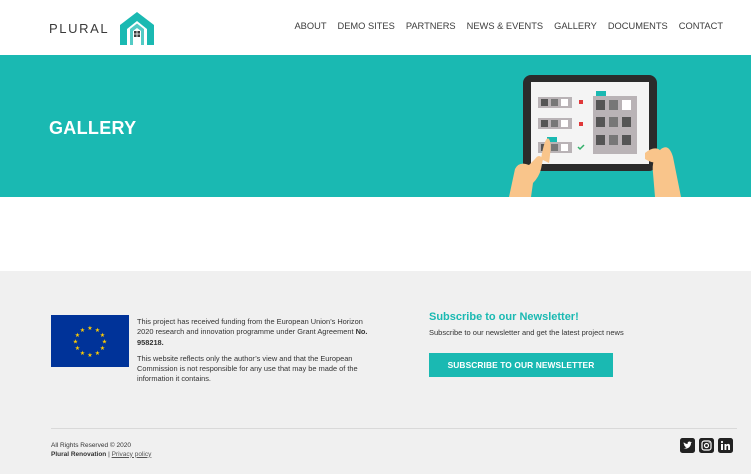  I want to click on tablet-illustration, so click(595, 136).